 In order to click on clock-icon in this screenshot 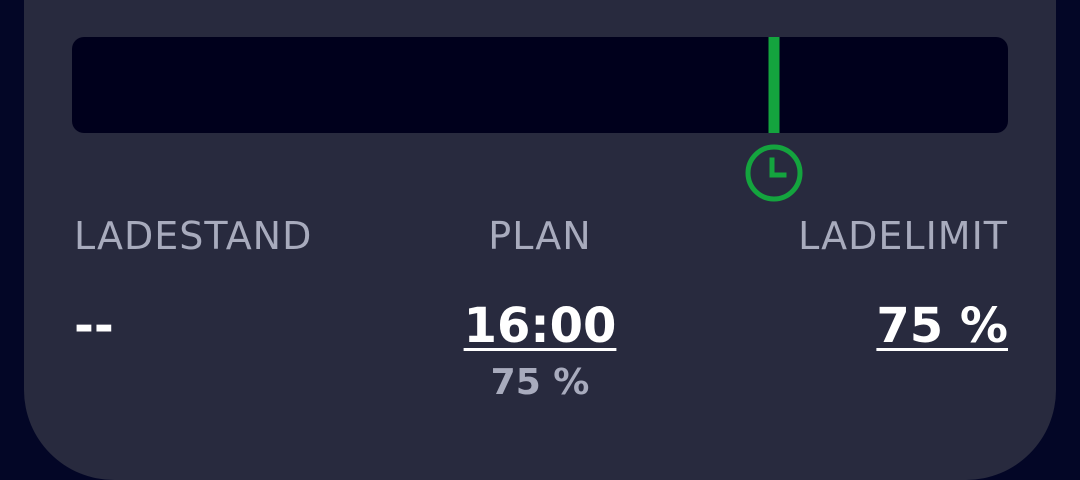, I will do `click(774, 173)`.